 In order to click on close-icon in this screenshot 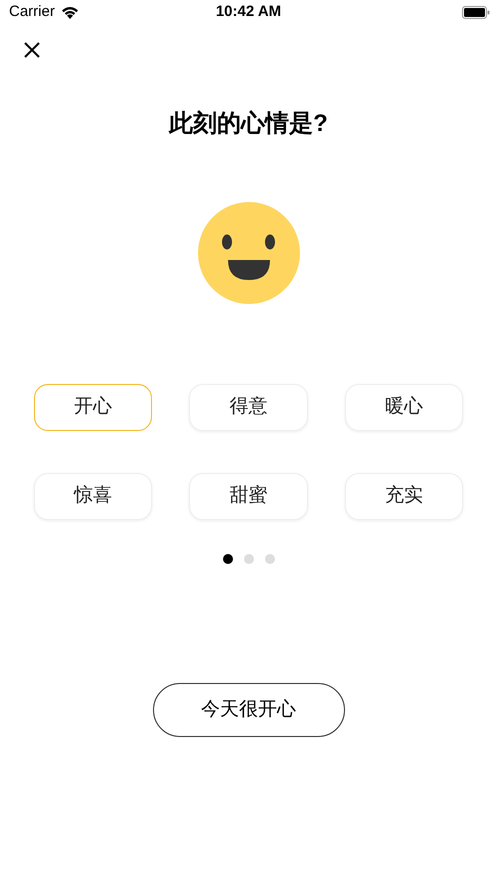, I will do `click(32, 50)`.